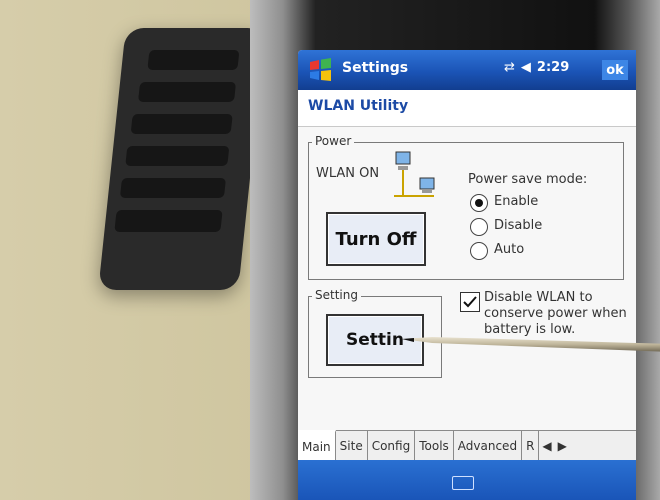  Describe the element at coordinates (553, 67) in the screenshot. I see `clock: 2:29` at that location.